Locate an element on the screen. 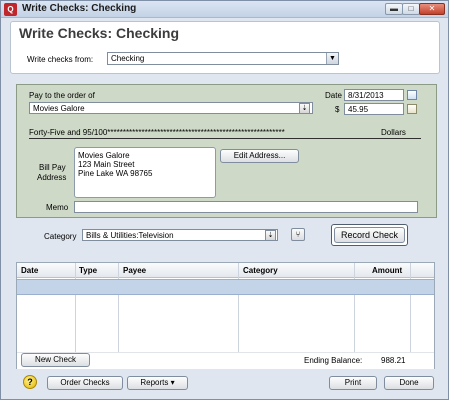 This screenshot has width=449, height=400. print-button: Print is located at coordinates (353, 383).